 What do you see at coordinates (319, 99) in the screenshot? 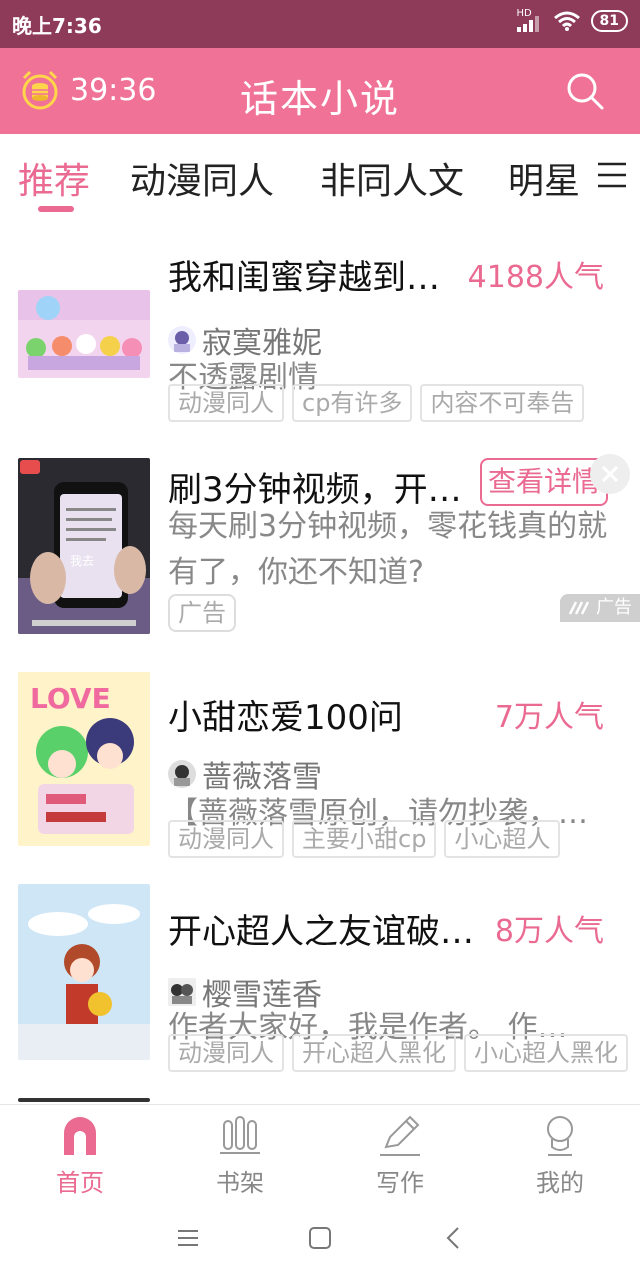
I see `app-title: 话本小说` at bounding box center [319, 99].